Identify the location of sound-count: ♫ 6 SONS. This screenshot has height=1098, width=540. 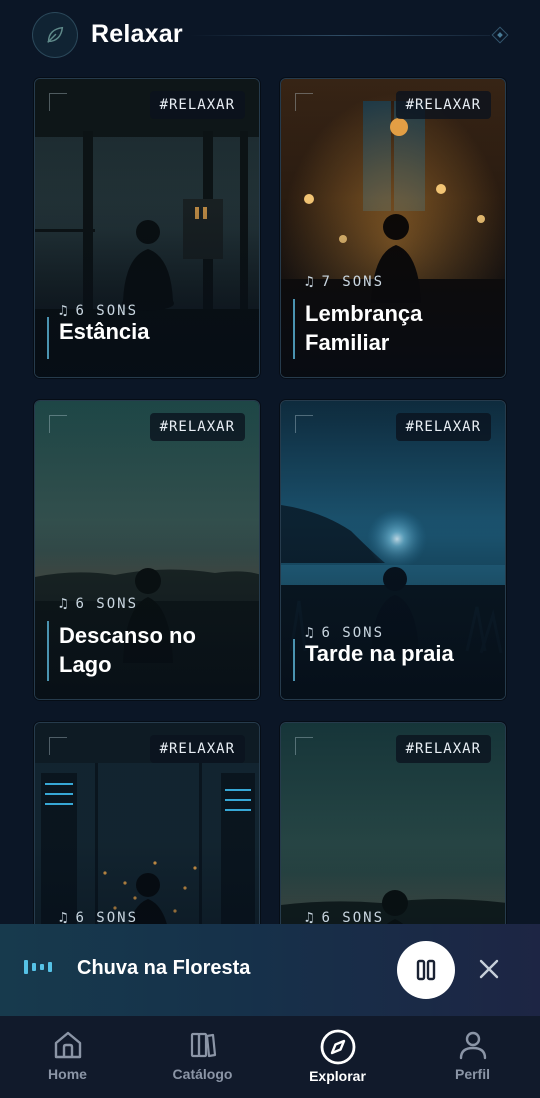
(99, 604).